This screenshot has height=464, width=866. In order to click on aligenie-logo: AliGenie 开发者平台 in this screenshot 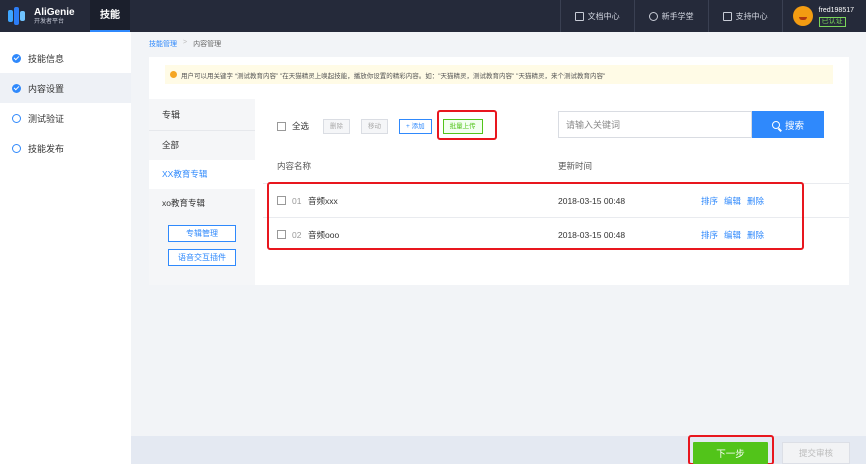, I will do `click(45, 16)`.